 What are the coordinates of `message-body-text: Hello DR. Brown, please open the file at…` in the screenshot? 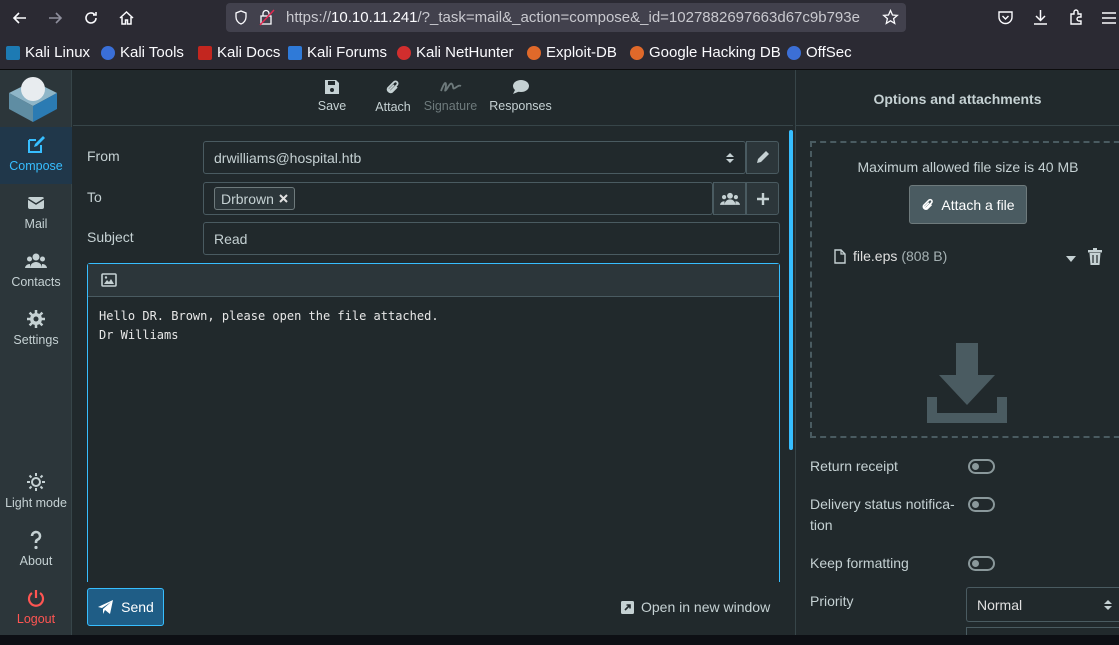 It's located at (269, 326).